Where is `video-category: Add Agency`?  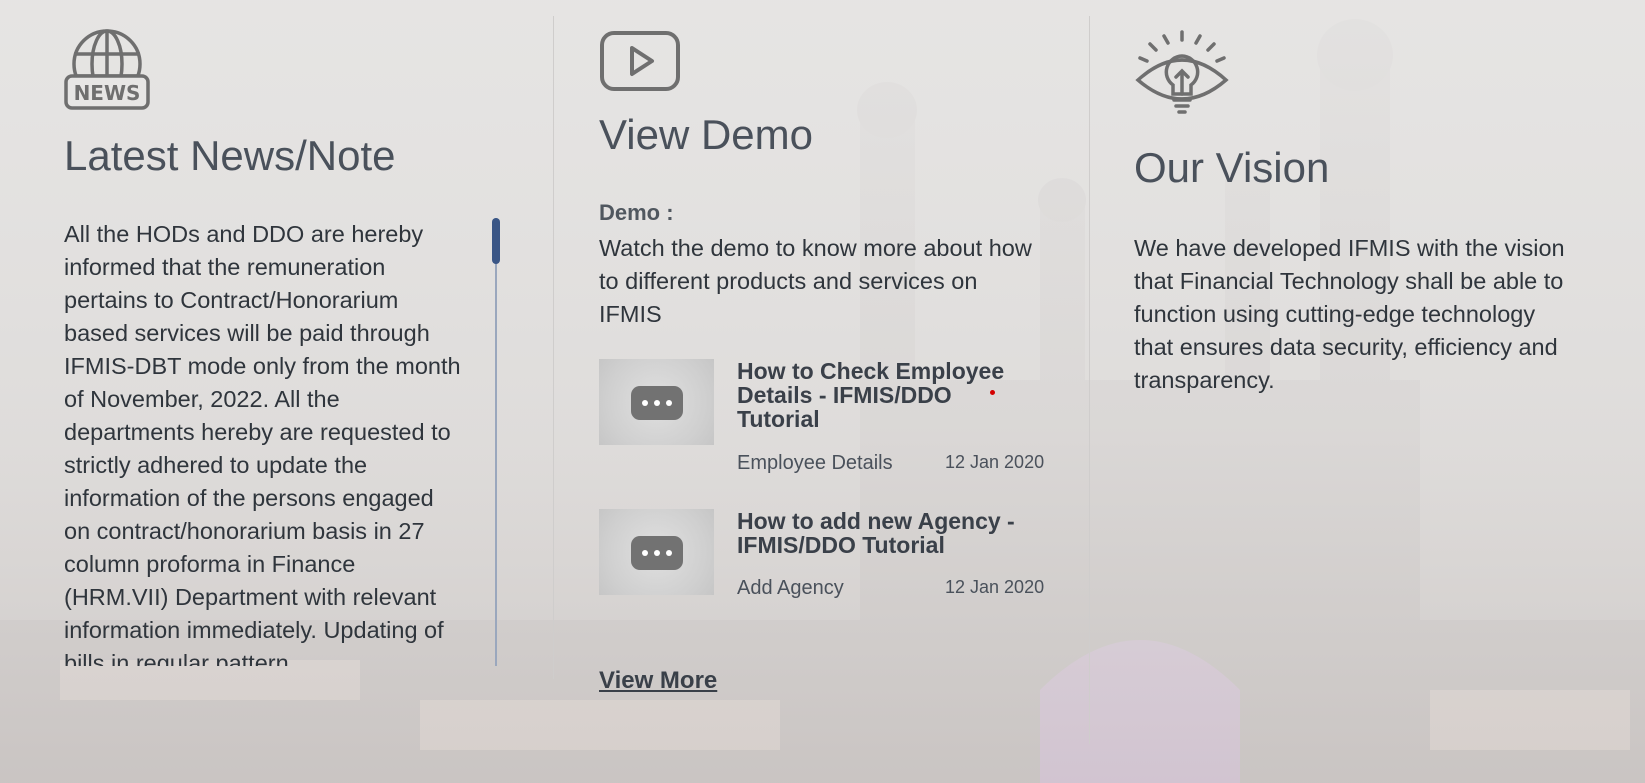 video-category: Add Agency is located at coordinates (790, 588).